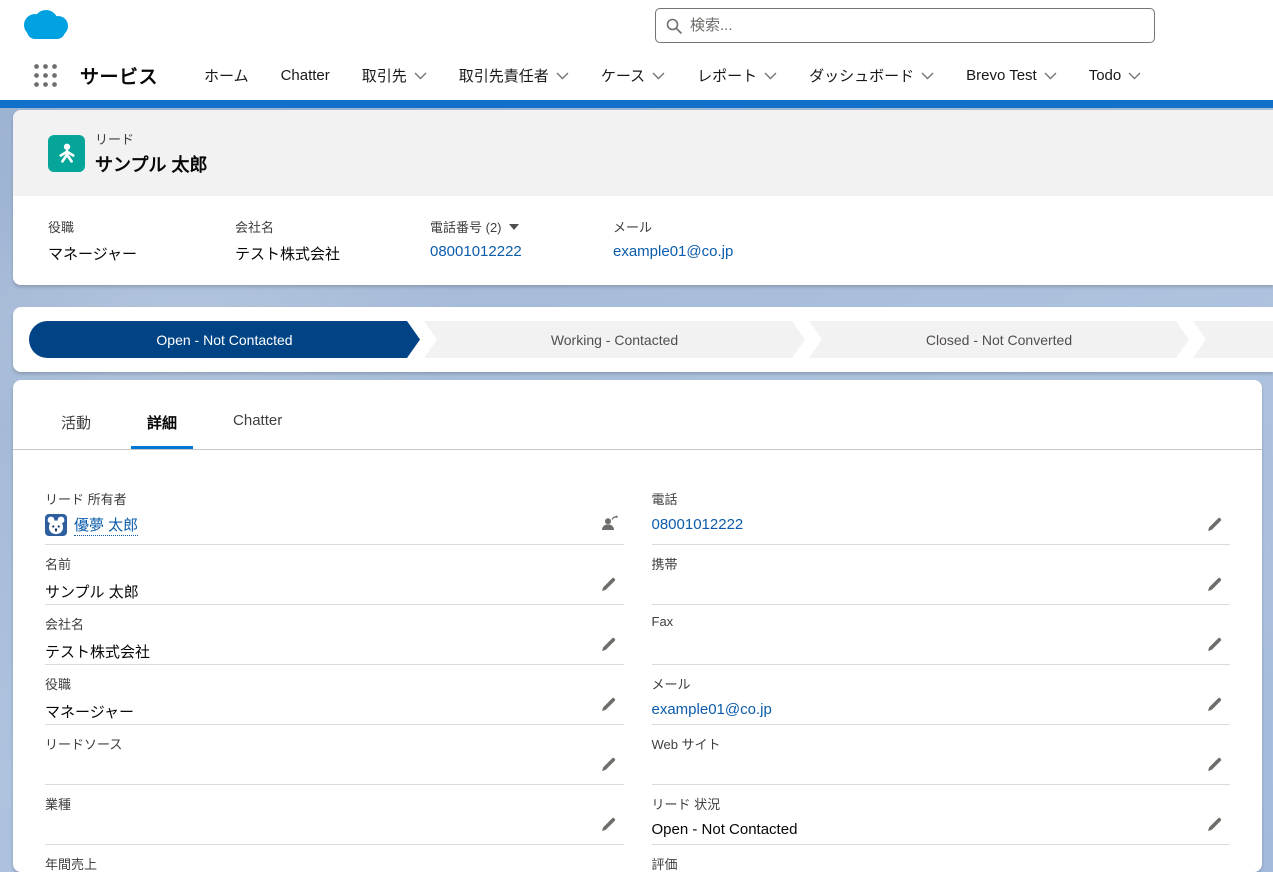 The height and width of the screenshot is (872, 1273). I want to click on edit-fax-icon, so click(1215, 644).